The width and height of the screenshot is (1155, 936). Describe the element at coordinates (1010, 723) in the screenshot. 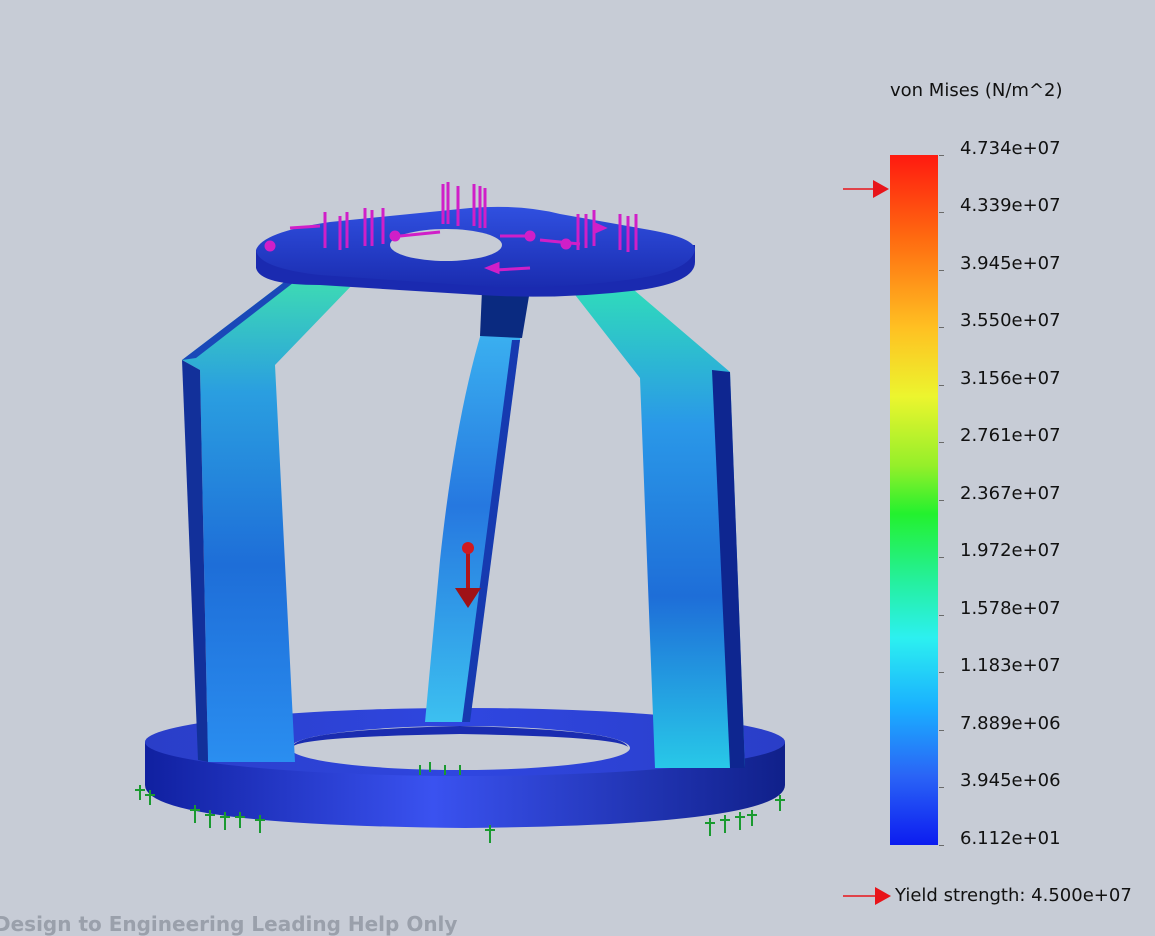

I see `tick-label: 7.889e+06` at that location.